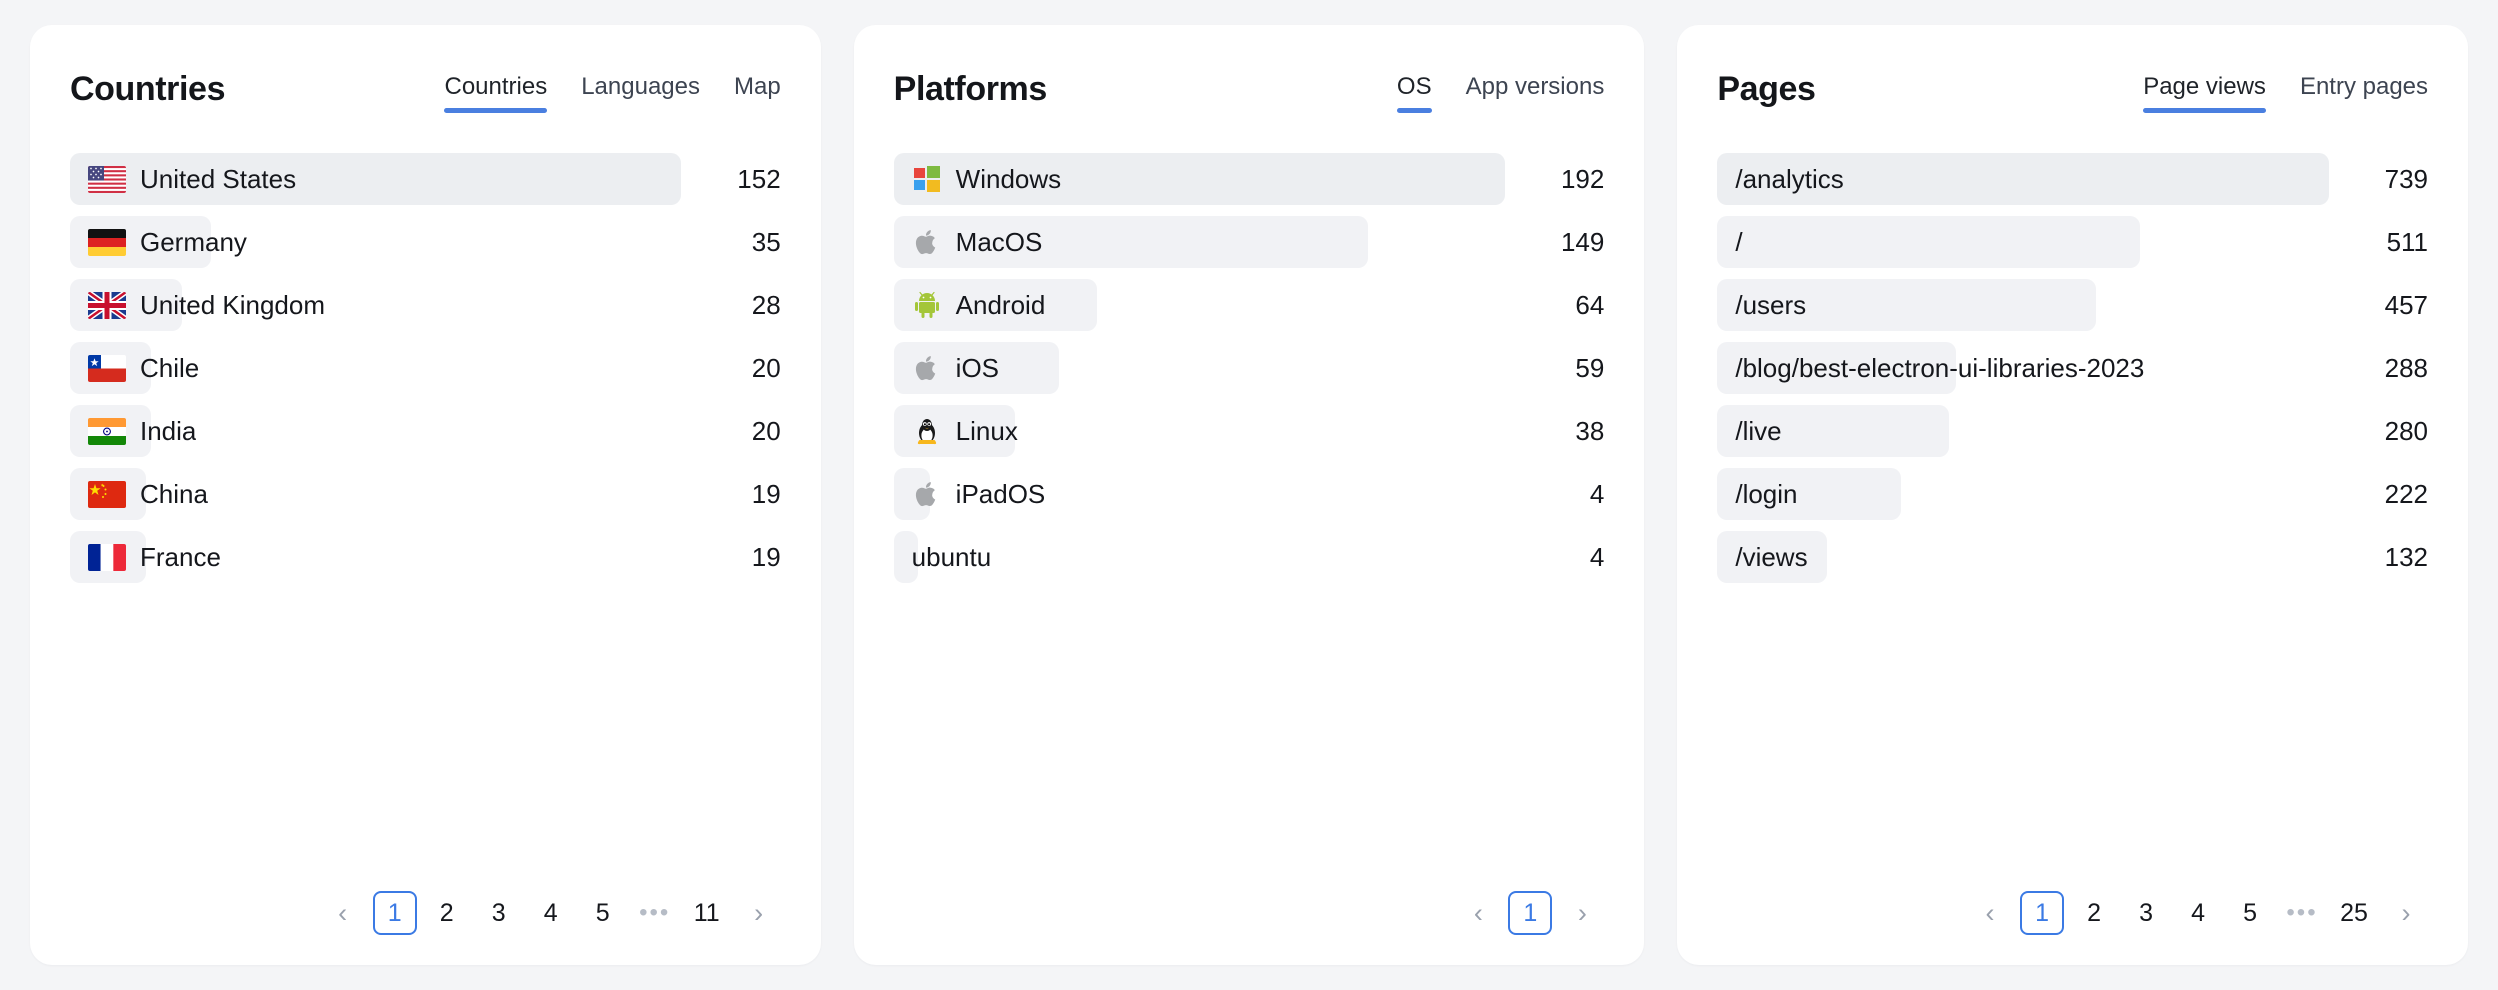  What do you see at coordinates (1249, 368) in the screenshot?
I see `list-item: iOS 59` at bounding box center [1249, 368].